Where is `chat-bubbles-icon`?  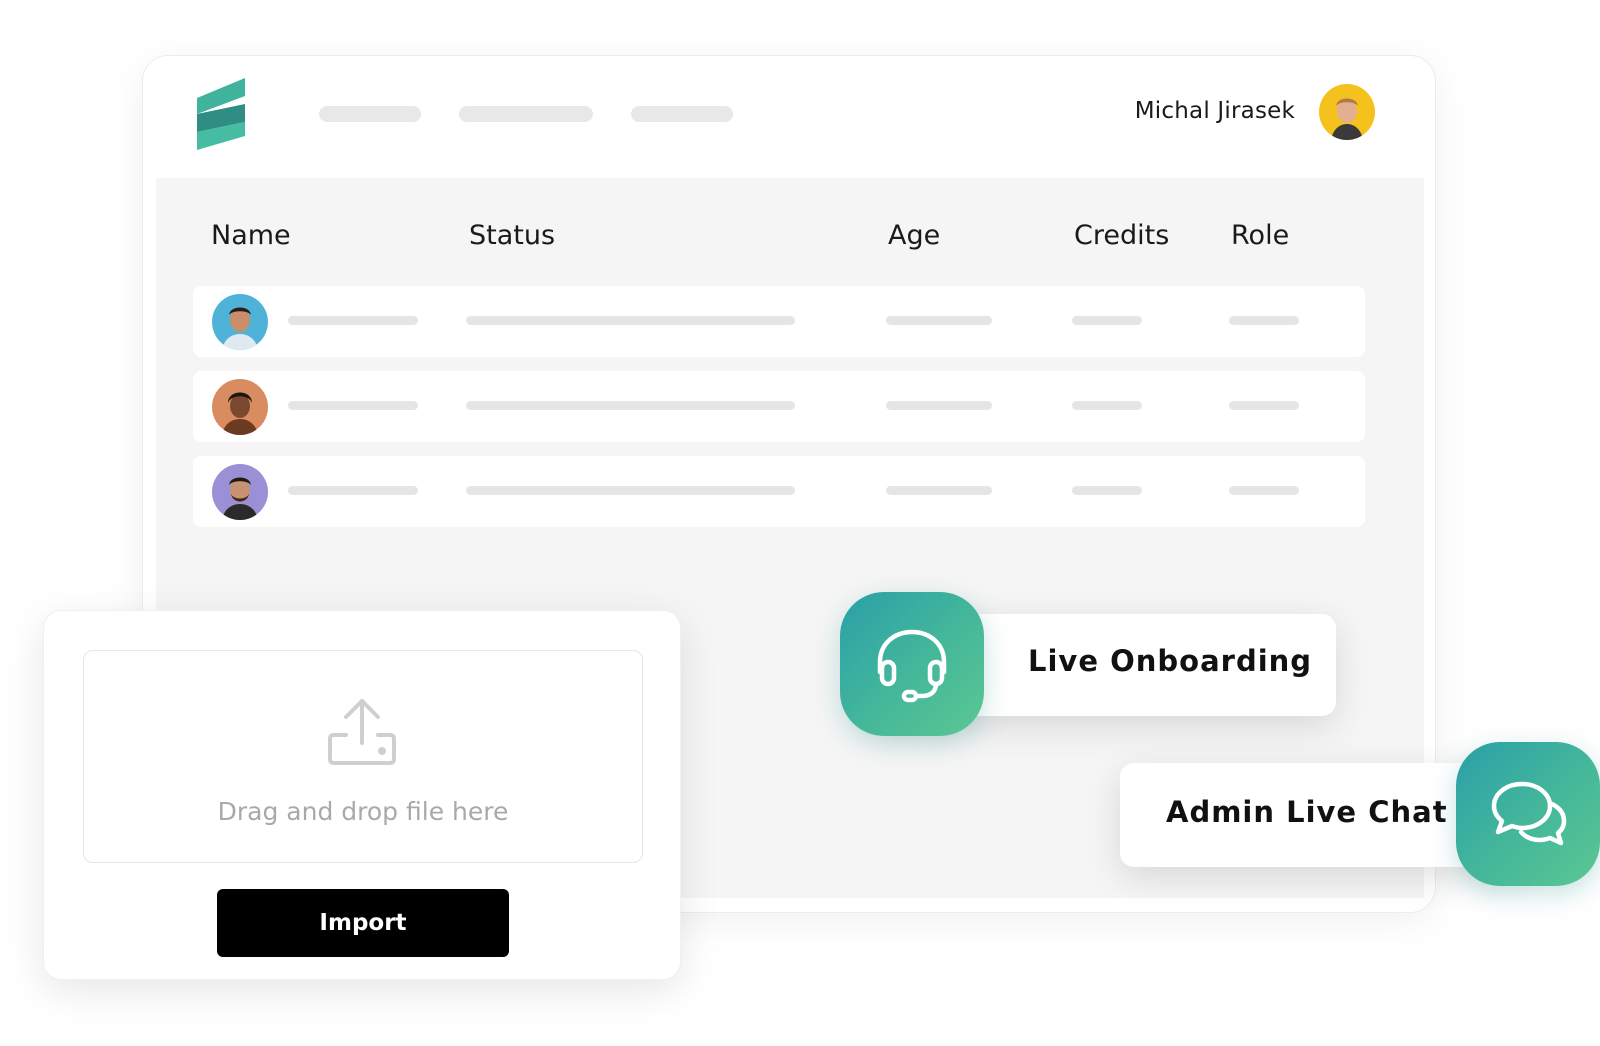
chat-bubbles-icon is located at coordinates (1529, 813).